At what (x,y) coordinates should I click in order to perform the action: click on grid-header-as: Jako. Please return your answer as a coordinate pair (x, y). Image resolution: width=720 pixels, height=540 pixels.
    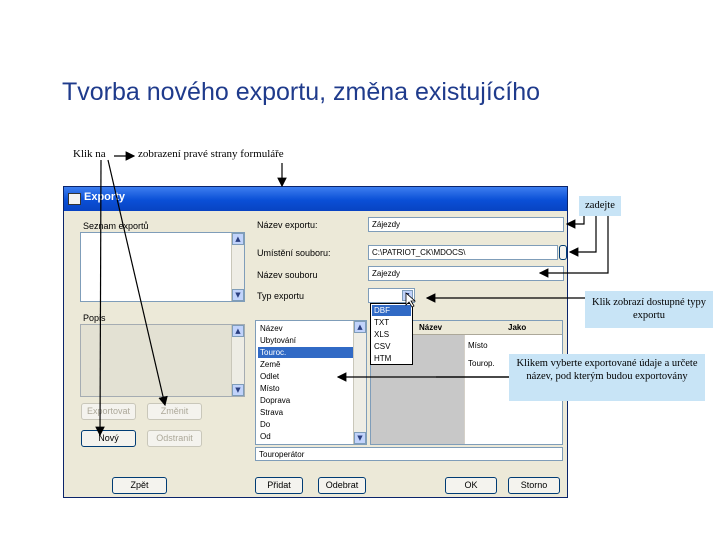
    Looking at the image, I should click on (517, 327).